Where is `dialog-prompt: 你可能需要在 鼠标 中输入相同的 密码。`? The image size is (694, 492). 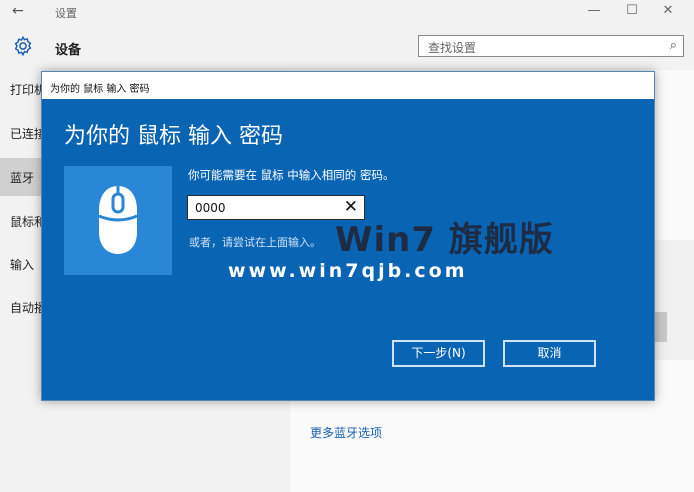 dialog-prompt: 你可能需要在 鼠标 中输入相同的 密码。 is located at coordinates (291, 175).